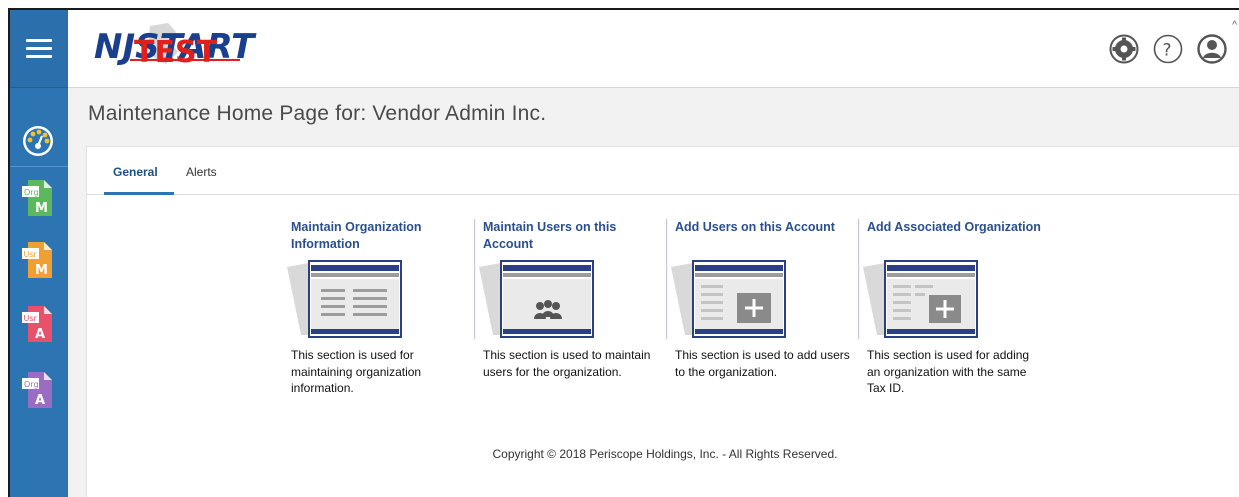  Describe the element at coordinates (139, 193) in the screenshot. I see `active-tab-indicator` at that location.